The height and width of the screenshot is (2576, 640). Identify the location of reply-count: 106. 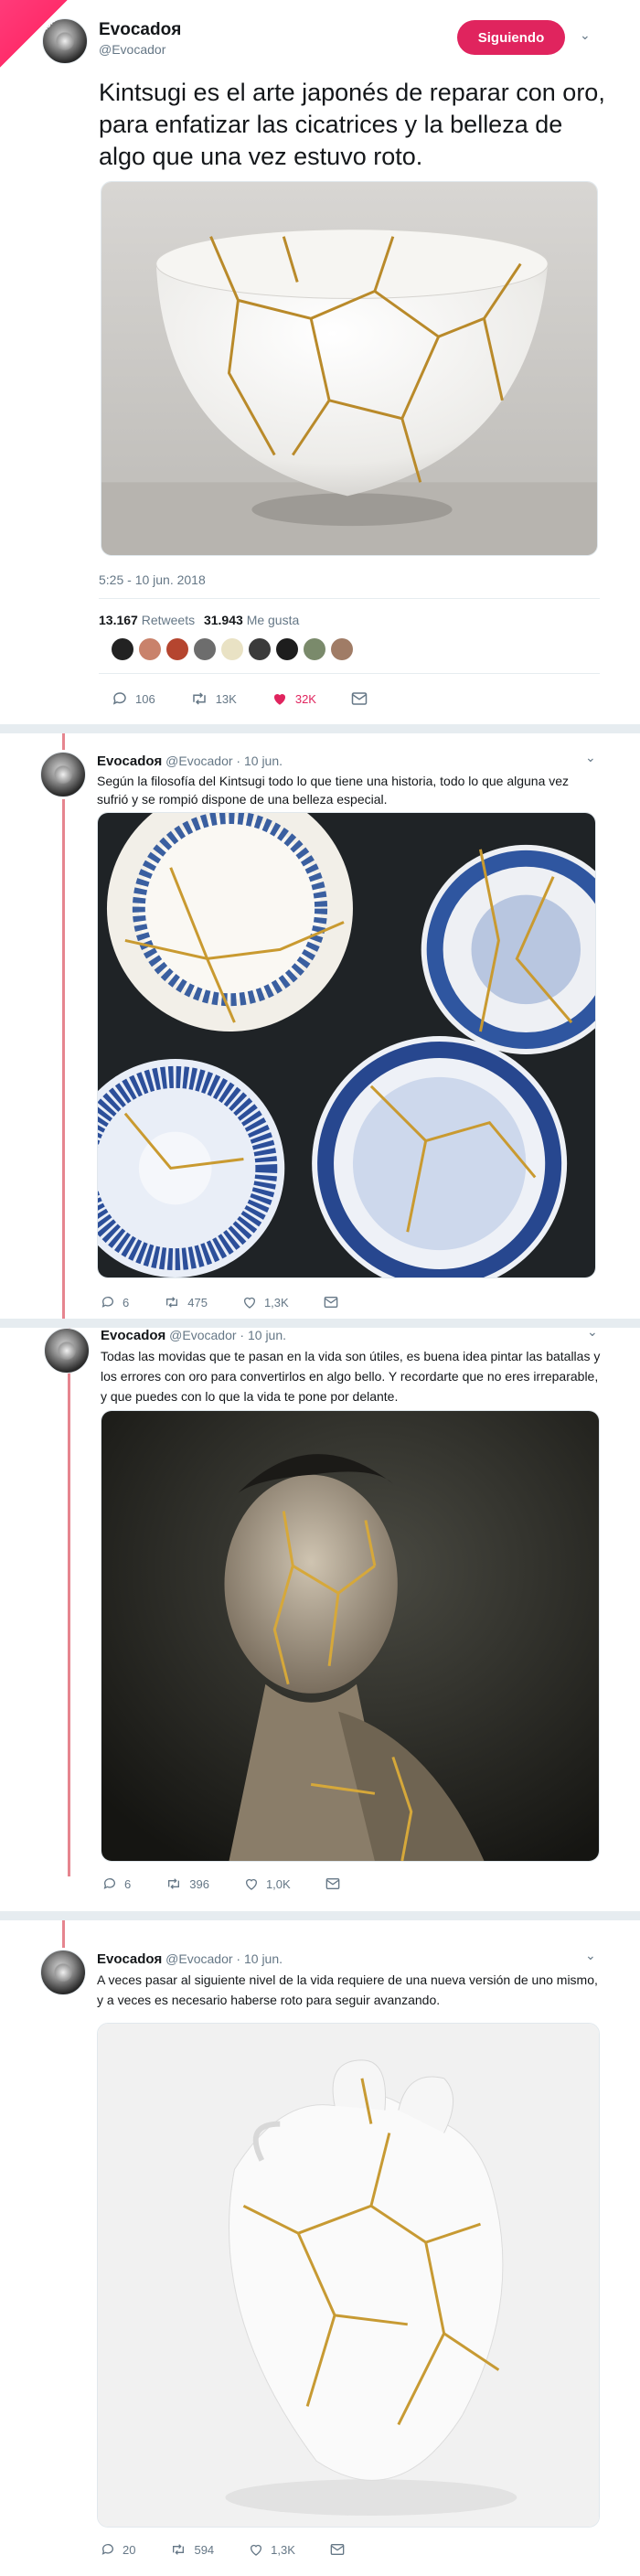
(145, 698).